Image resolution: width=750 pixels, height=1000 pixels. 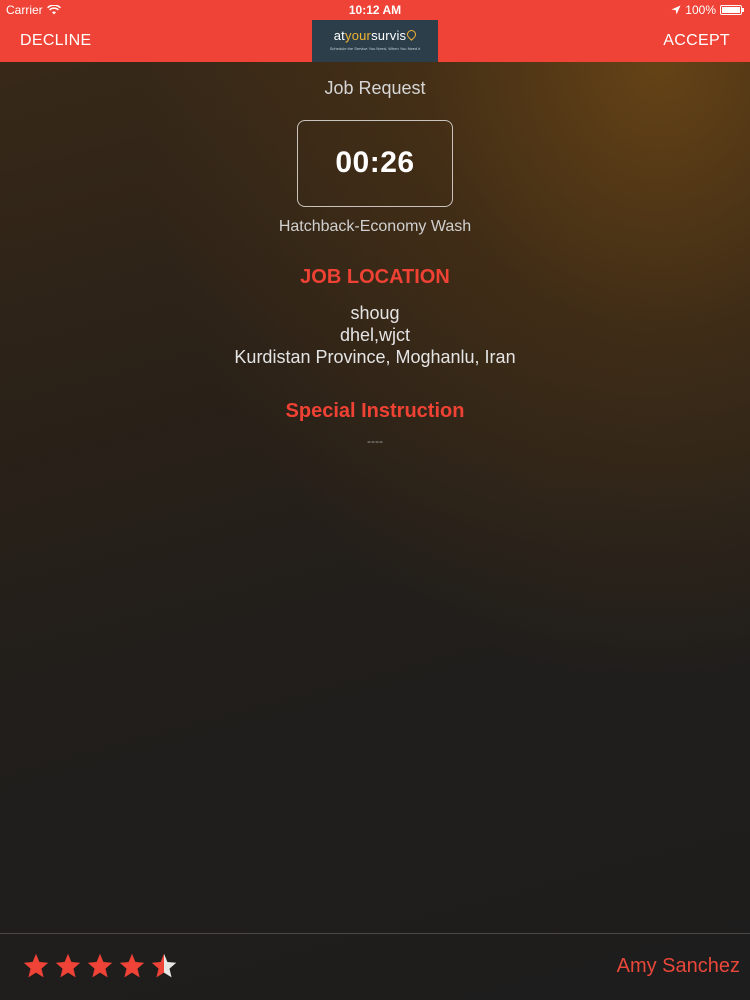 I want to click on address-line: dhel,wjct, so click(x=375, y=335).